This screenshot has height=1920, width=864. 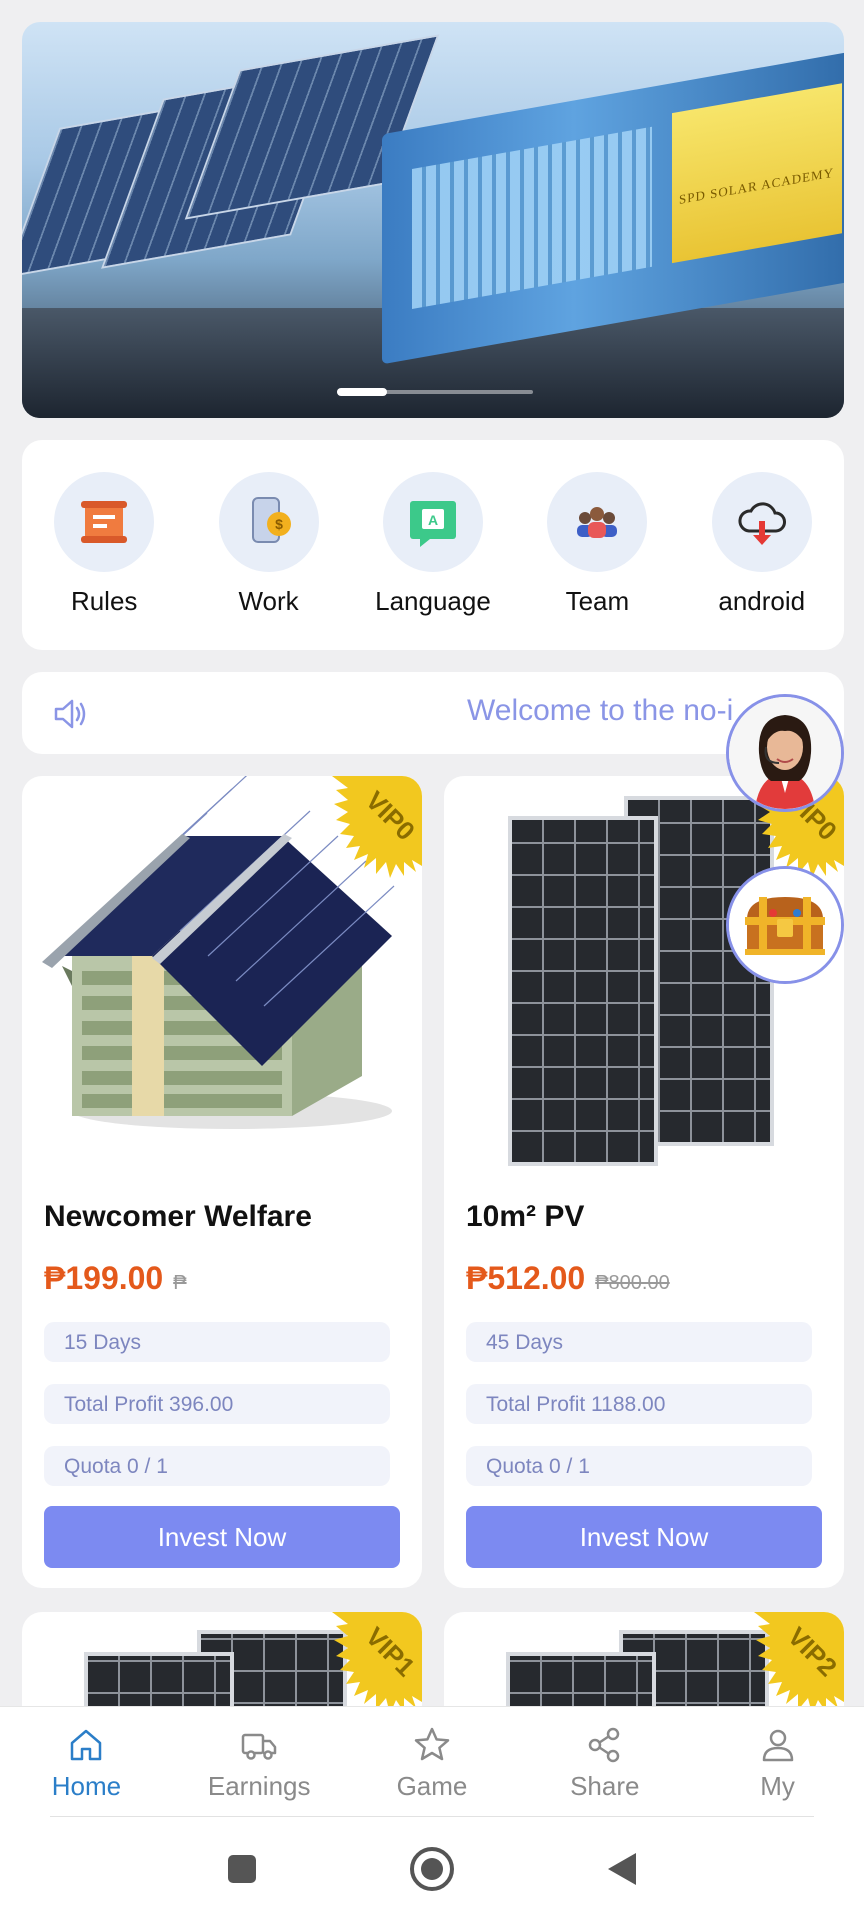 What do you see at coordinates (526, 1278) in the screenshot?
I see `current-price: ₱512.00` at bounding box center [526, 1278].